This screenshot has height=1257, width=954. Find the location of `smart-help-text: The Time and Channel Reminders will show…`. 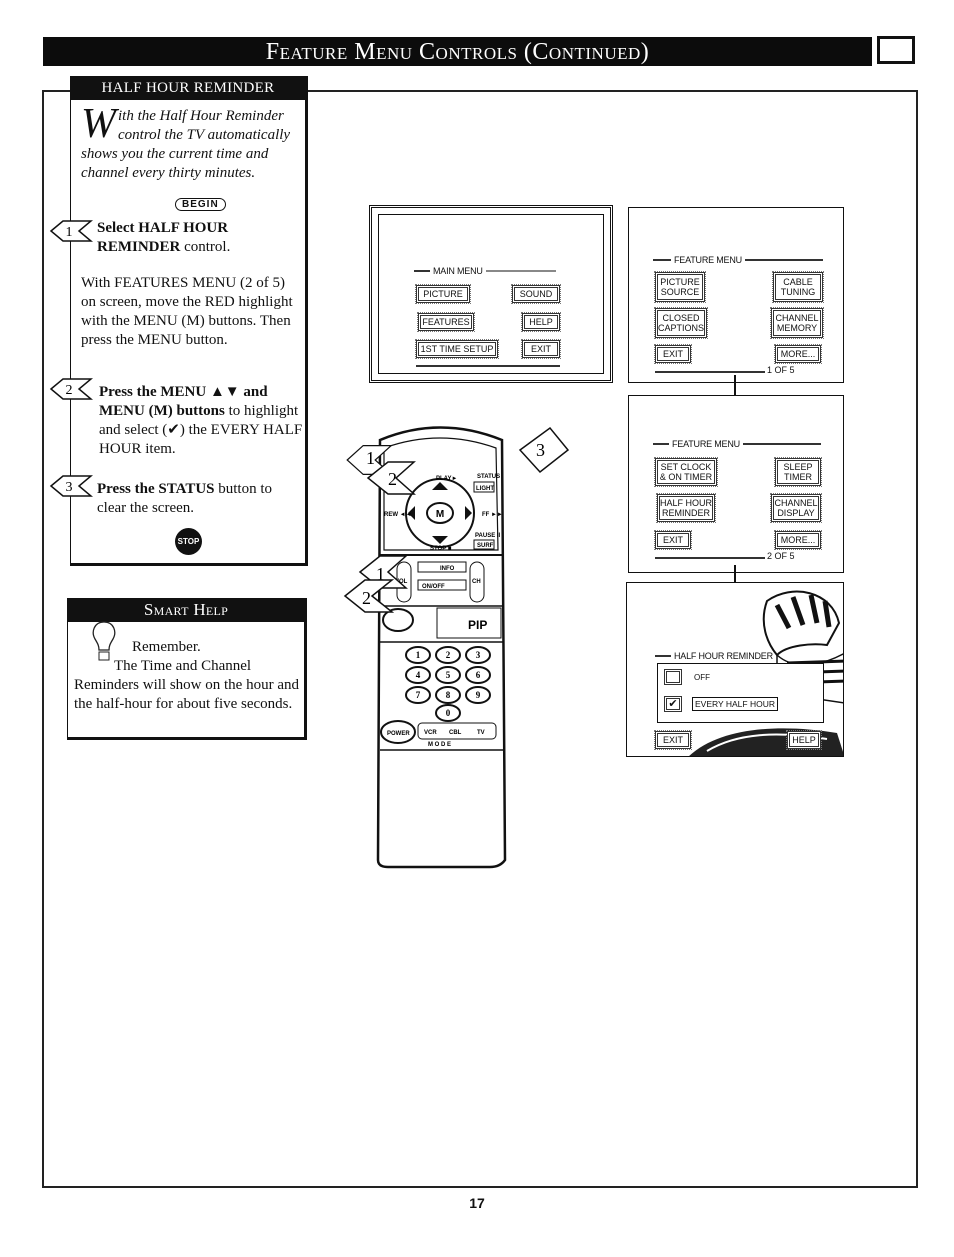

smart-help-text: The Time and Channel Reminders will show… is located at coordinates (186, 685).